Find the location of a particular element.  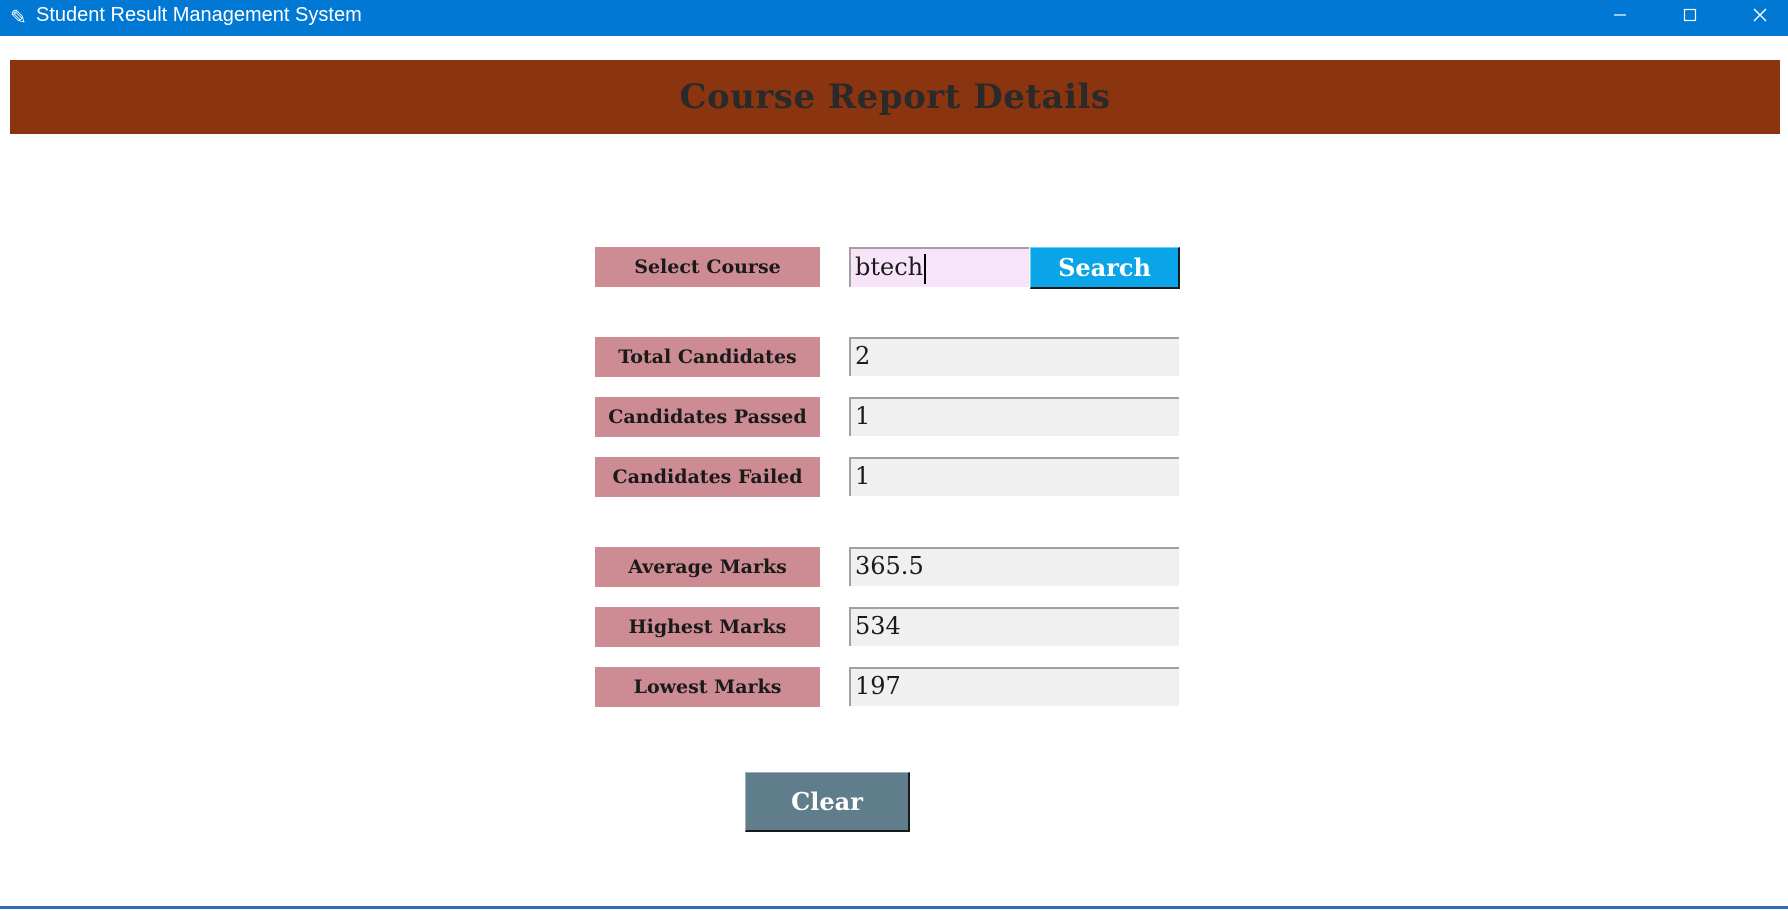

page-title: Course Report Details is located at coordinates (895, 97).